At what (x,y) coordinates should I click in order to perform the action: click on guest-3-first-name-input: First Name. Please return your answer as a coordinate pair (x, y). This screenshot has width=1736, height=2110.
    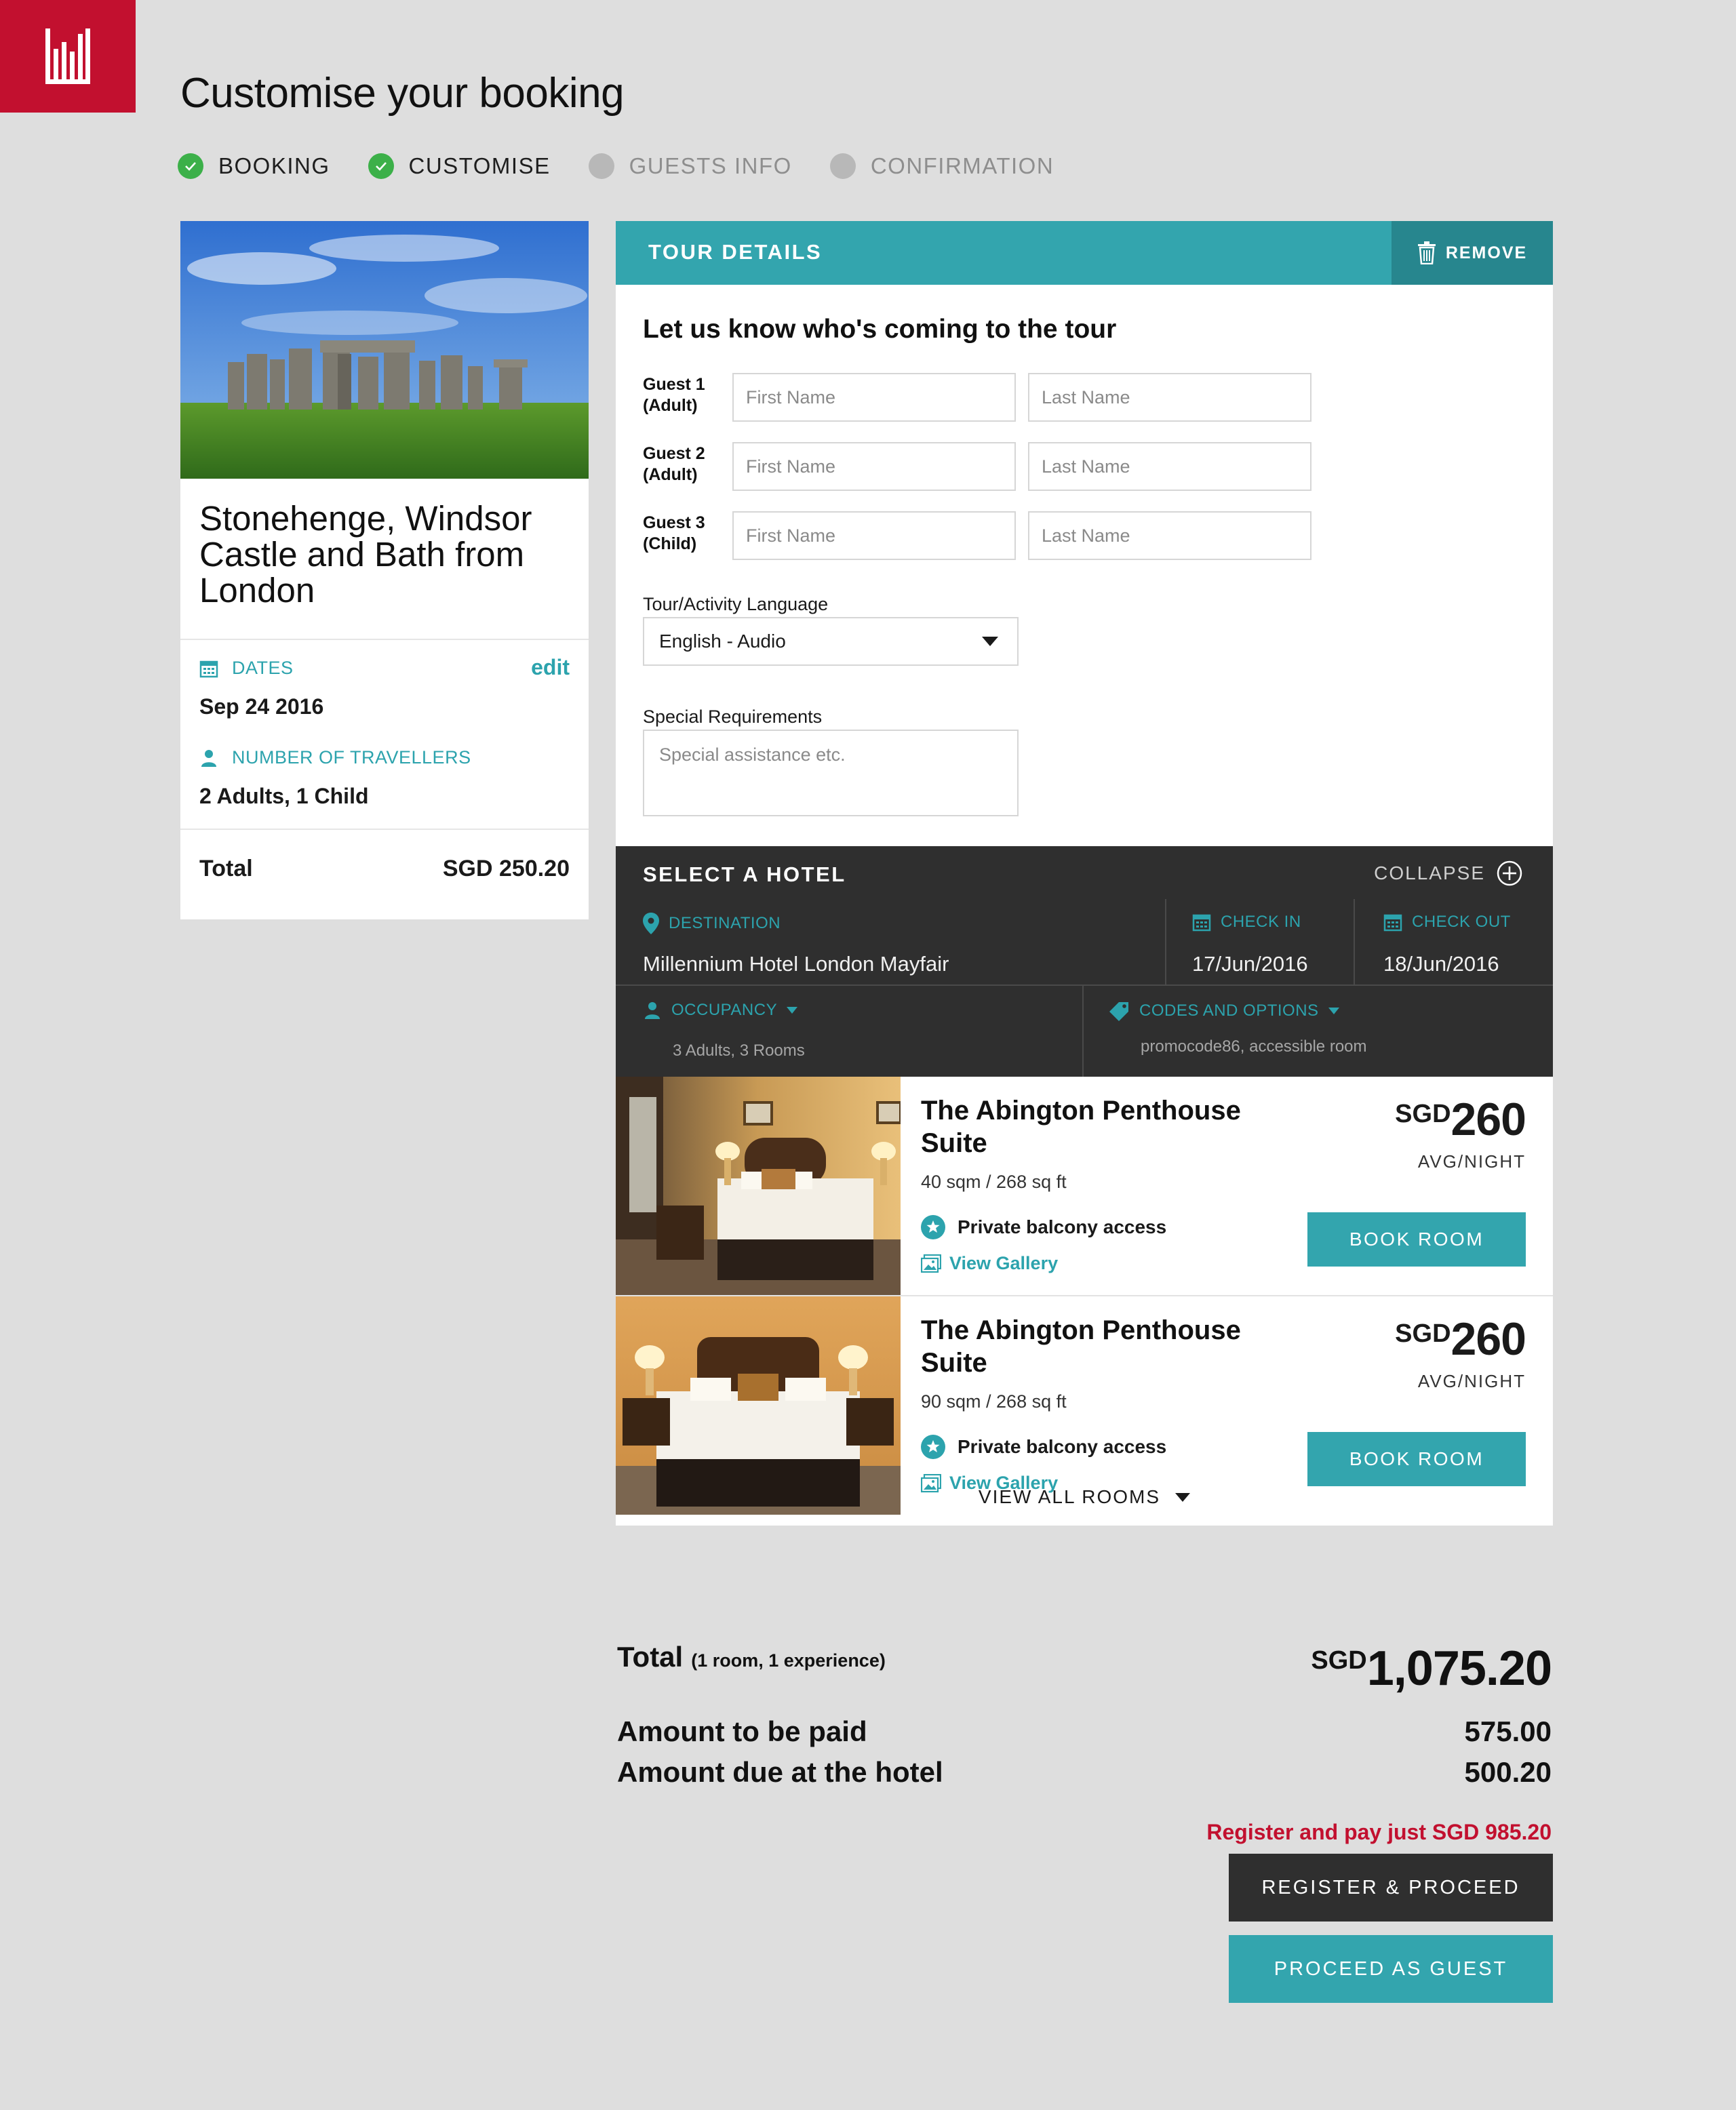
    Looking at the image, I should click on (874, 535).